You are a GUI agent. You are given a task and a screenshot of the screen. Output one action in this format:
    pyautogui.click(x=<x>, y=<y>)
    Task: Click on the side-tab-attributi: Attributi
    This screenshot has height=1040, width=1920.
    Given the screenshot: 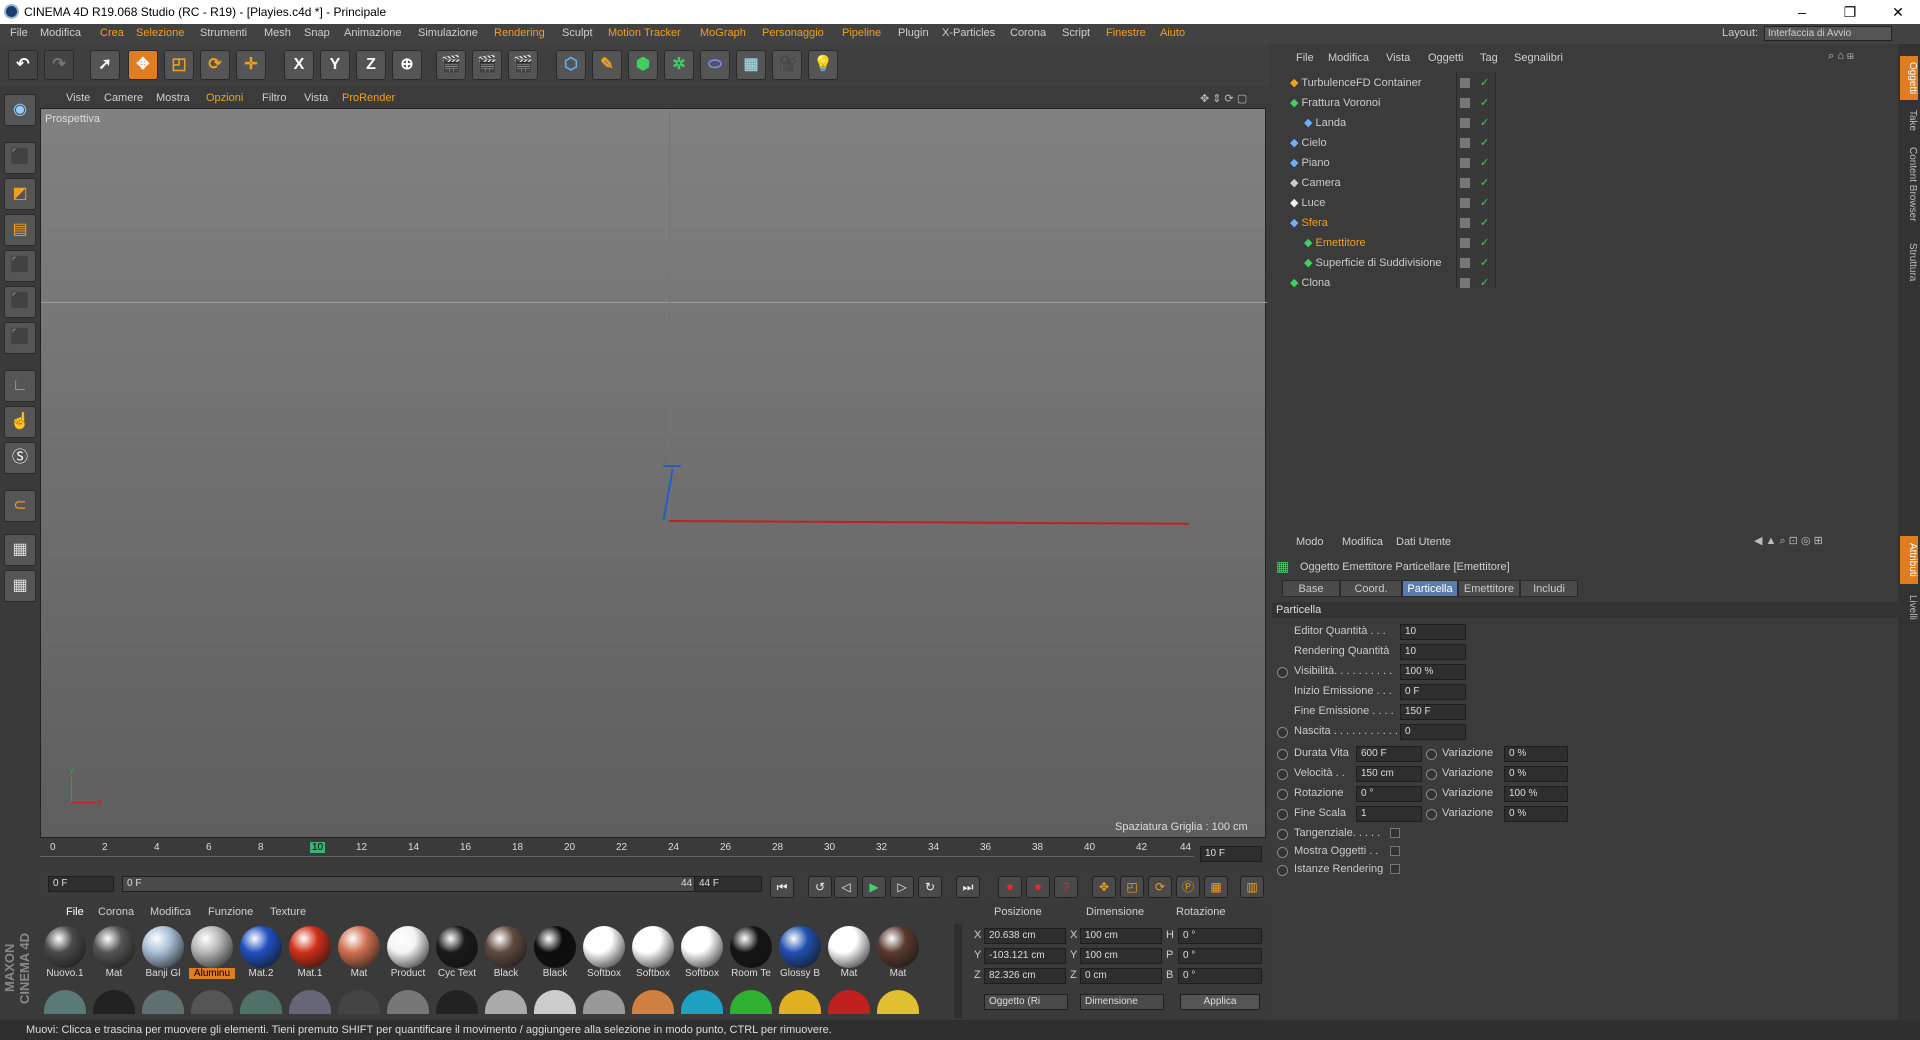 What is the action you would take?
    pyautogui.click(x=1909, y=560)
    